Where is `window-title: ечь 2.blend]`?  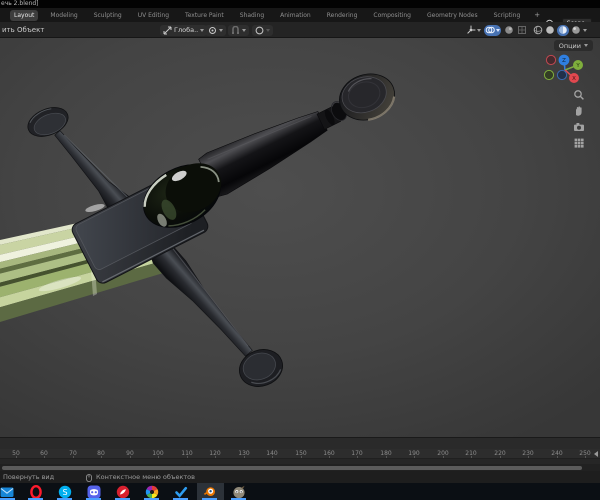 window-title: ечь 2.blend] is located at coordinates (20, 3).